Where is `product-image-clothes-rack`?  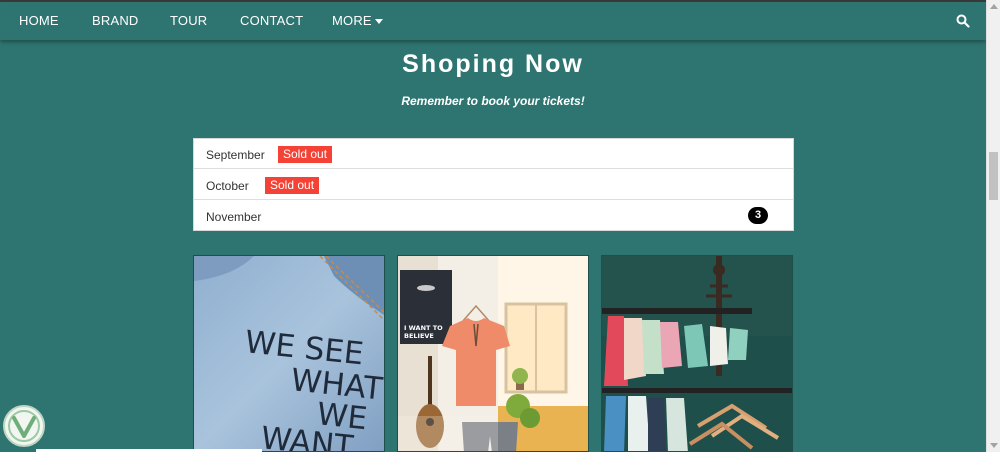 product-image-clothes-rack is located at coordinates (697, 353).